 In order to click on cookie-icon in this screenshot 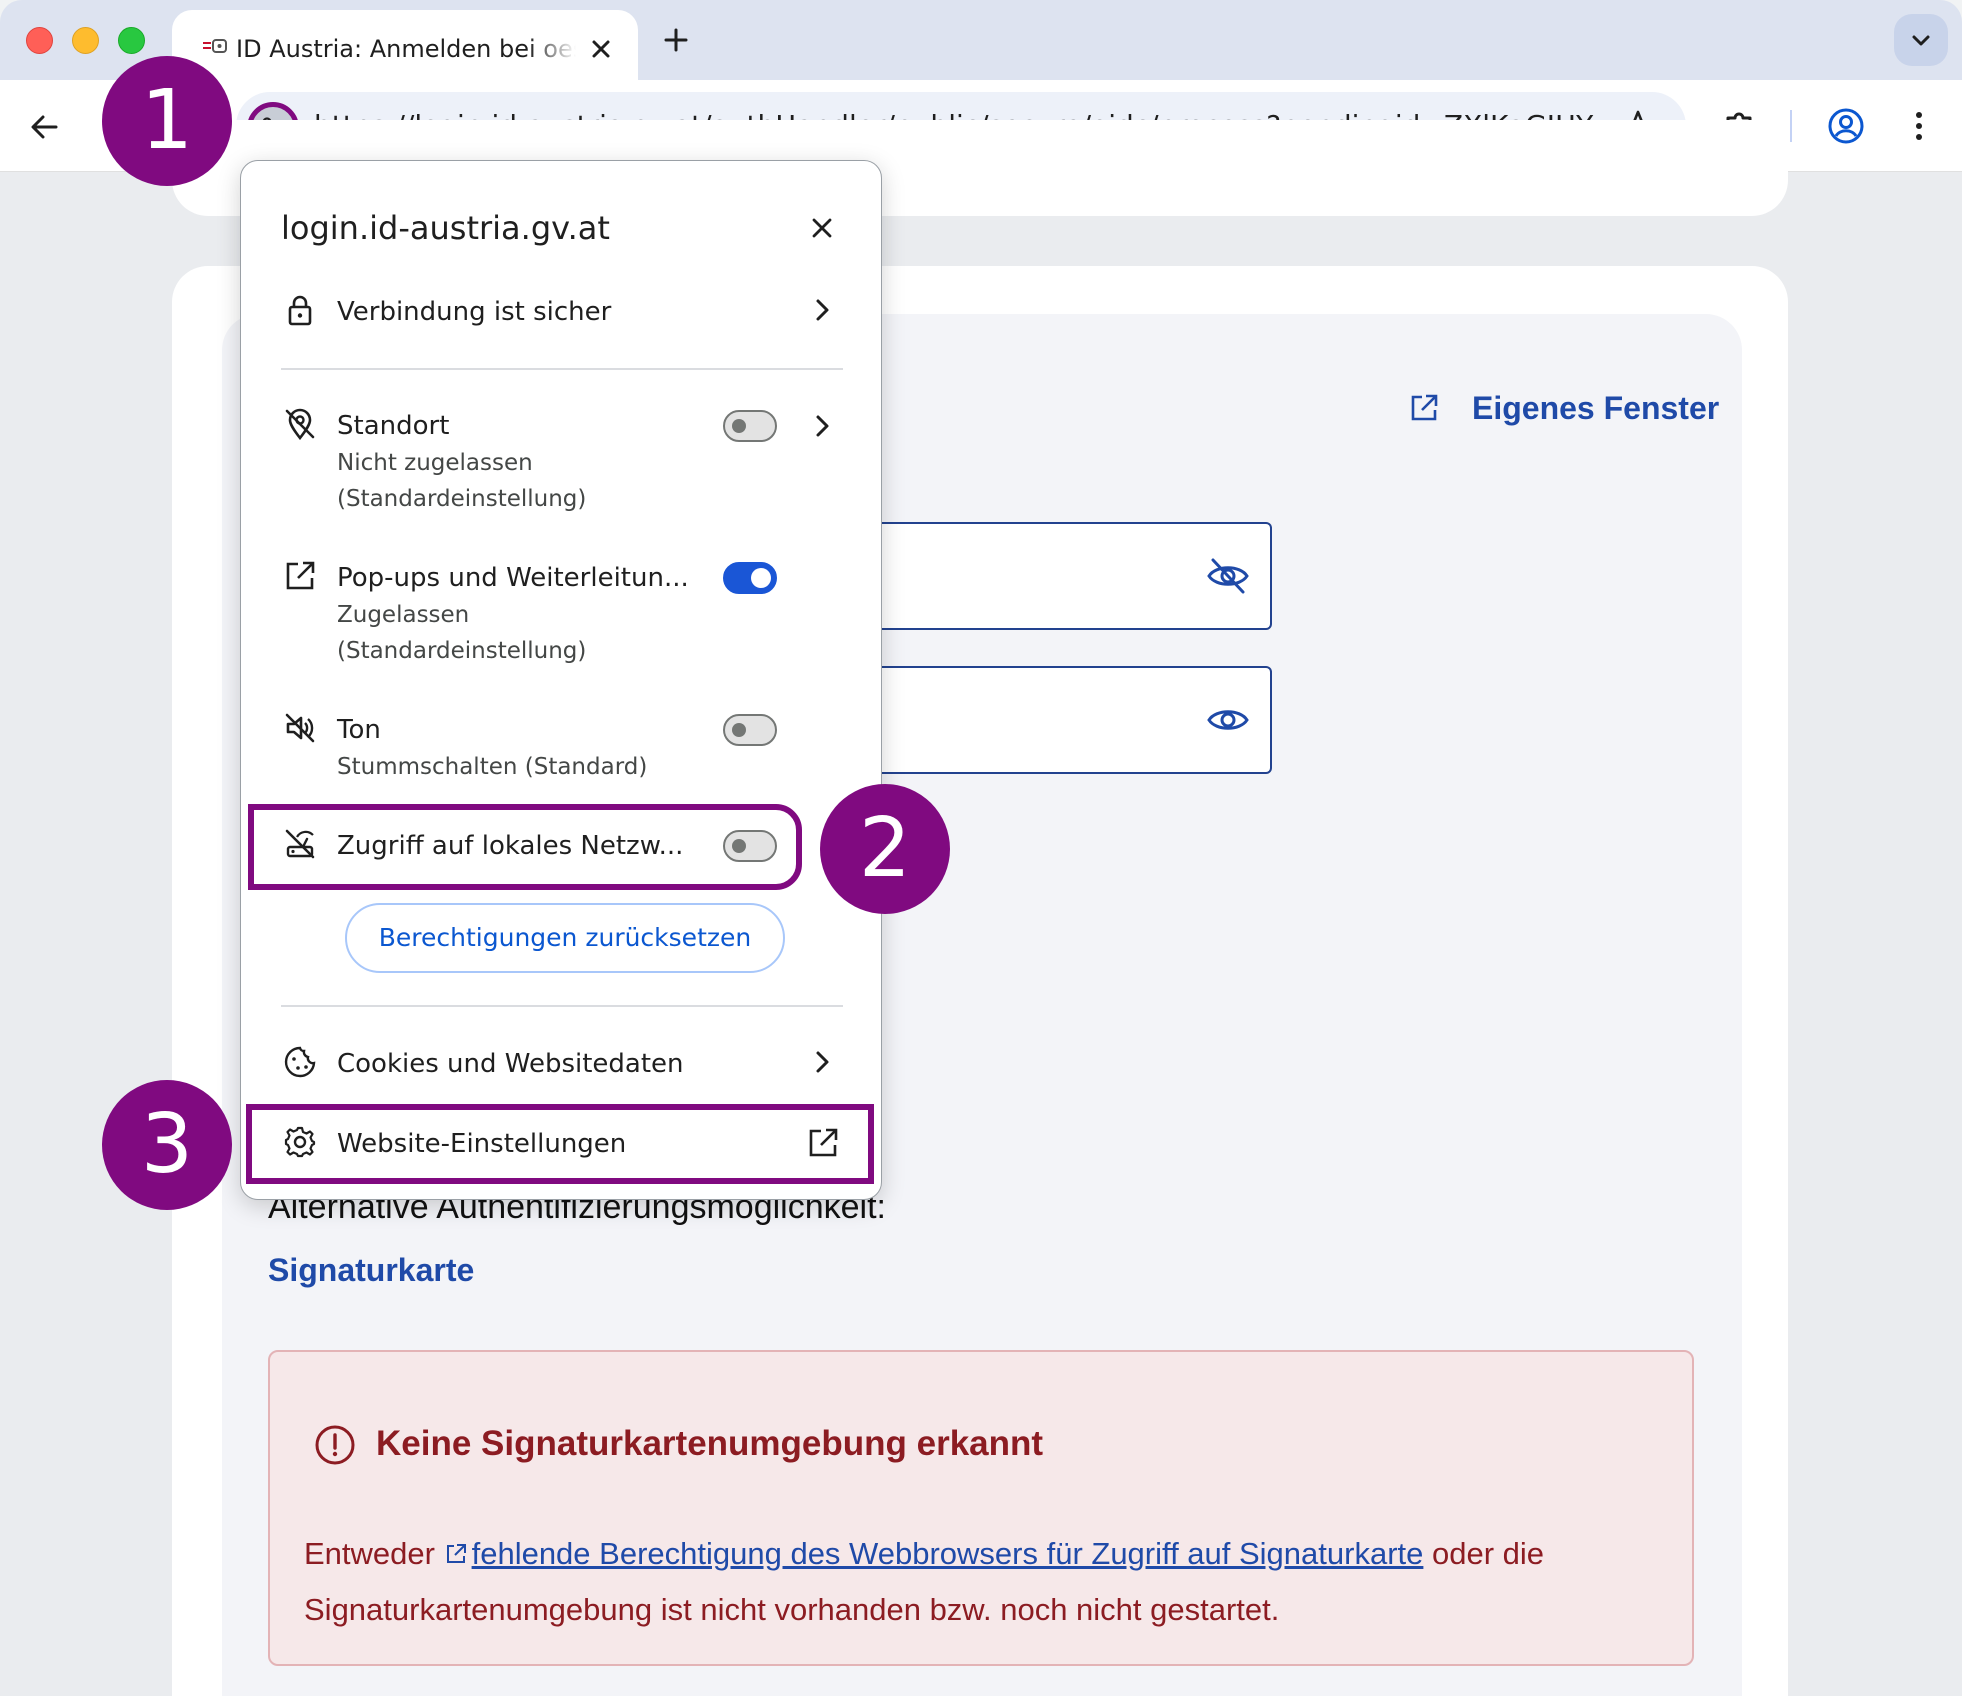, I will do `click(300, 1062)`.